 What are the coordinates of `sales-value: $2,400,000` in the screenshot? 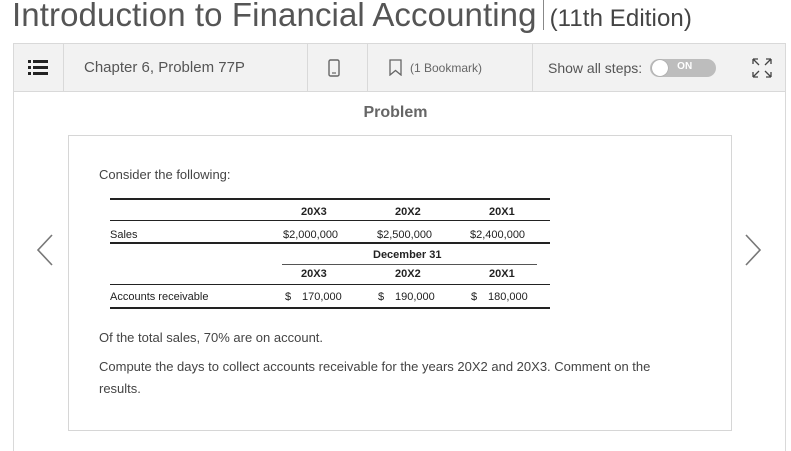 It's located at (498, 235).